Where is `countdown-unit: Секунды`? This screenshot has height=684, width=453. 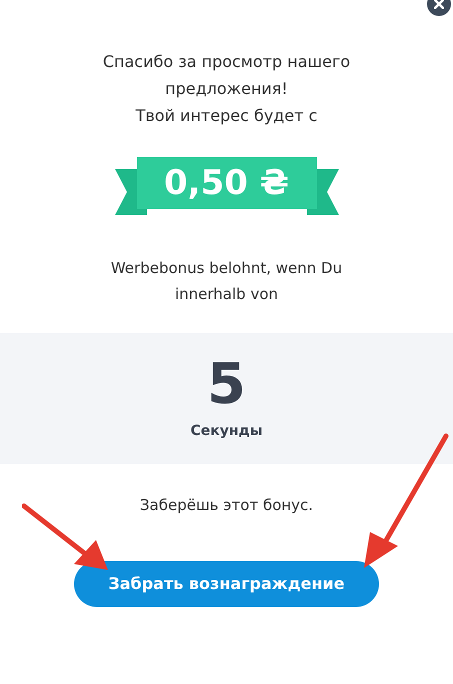
countdown-unit: Секунды is located at coordinates (226, 431).